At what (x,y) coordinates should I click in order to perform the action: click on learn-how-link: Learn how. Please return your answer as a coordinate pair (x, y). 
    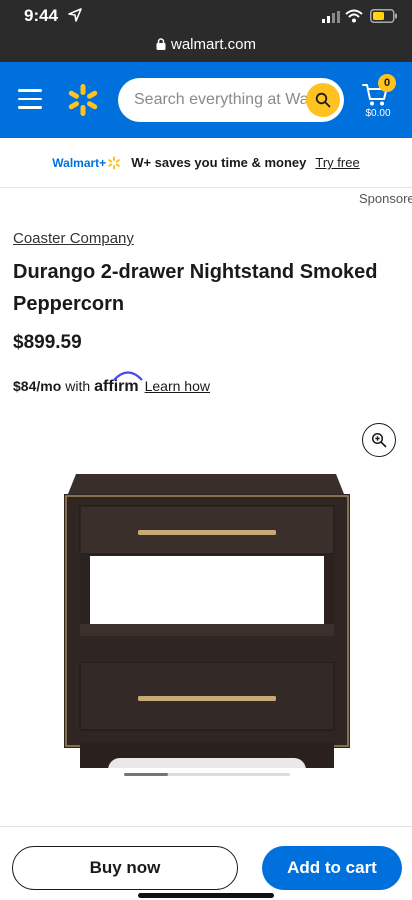
    Looking at the image, I should click on (177, 386).